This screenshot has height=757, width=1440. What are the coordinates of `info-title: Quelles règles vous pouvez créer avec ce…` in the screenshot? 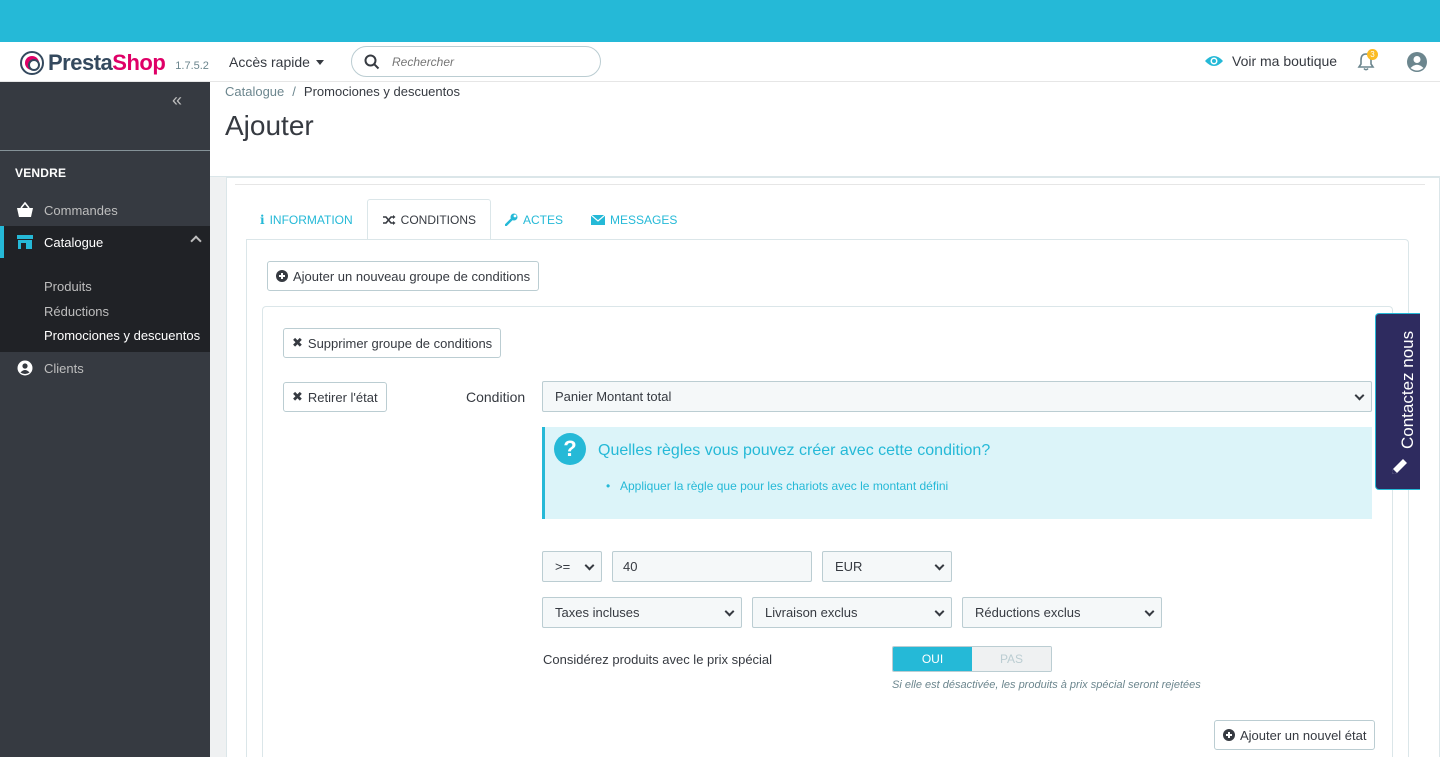 It's located at (794, 450).